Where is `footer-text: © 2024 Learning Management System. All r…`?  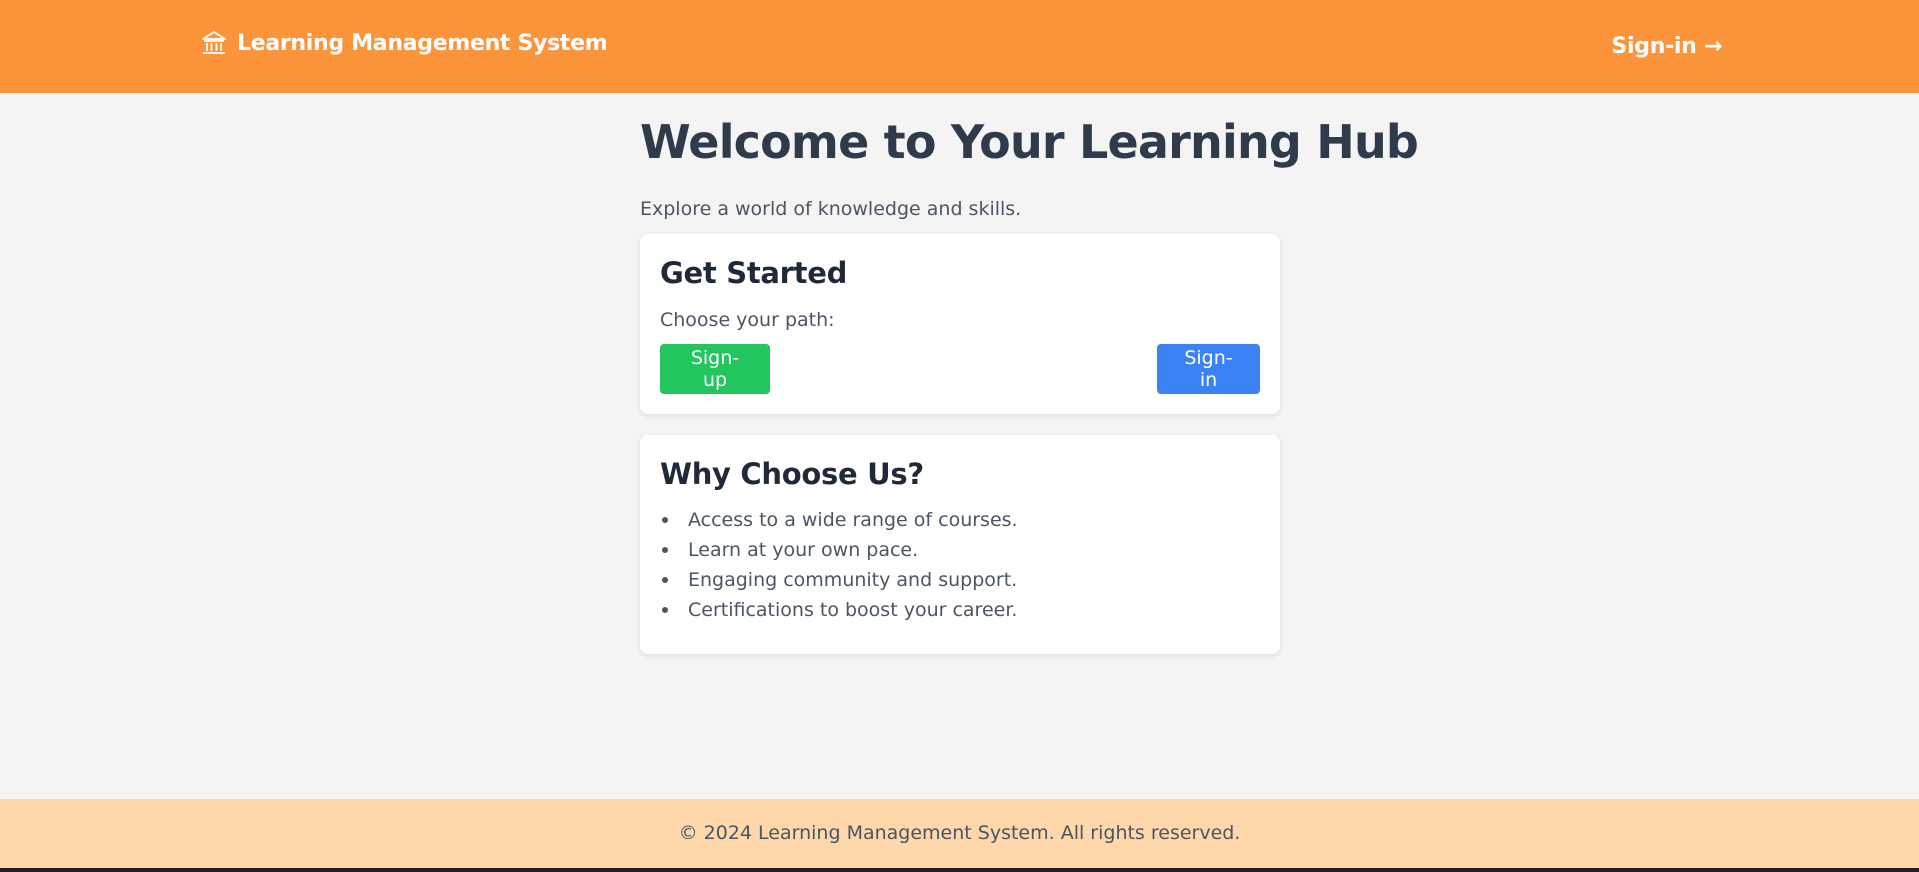 footer-text: © 2024 Learning Management System. All r… is located at coordinates (959, 833).